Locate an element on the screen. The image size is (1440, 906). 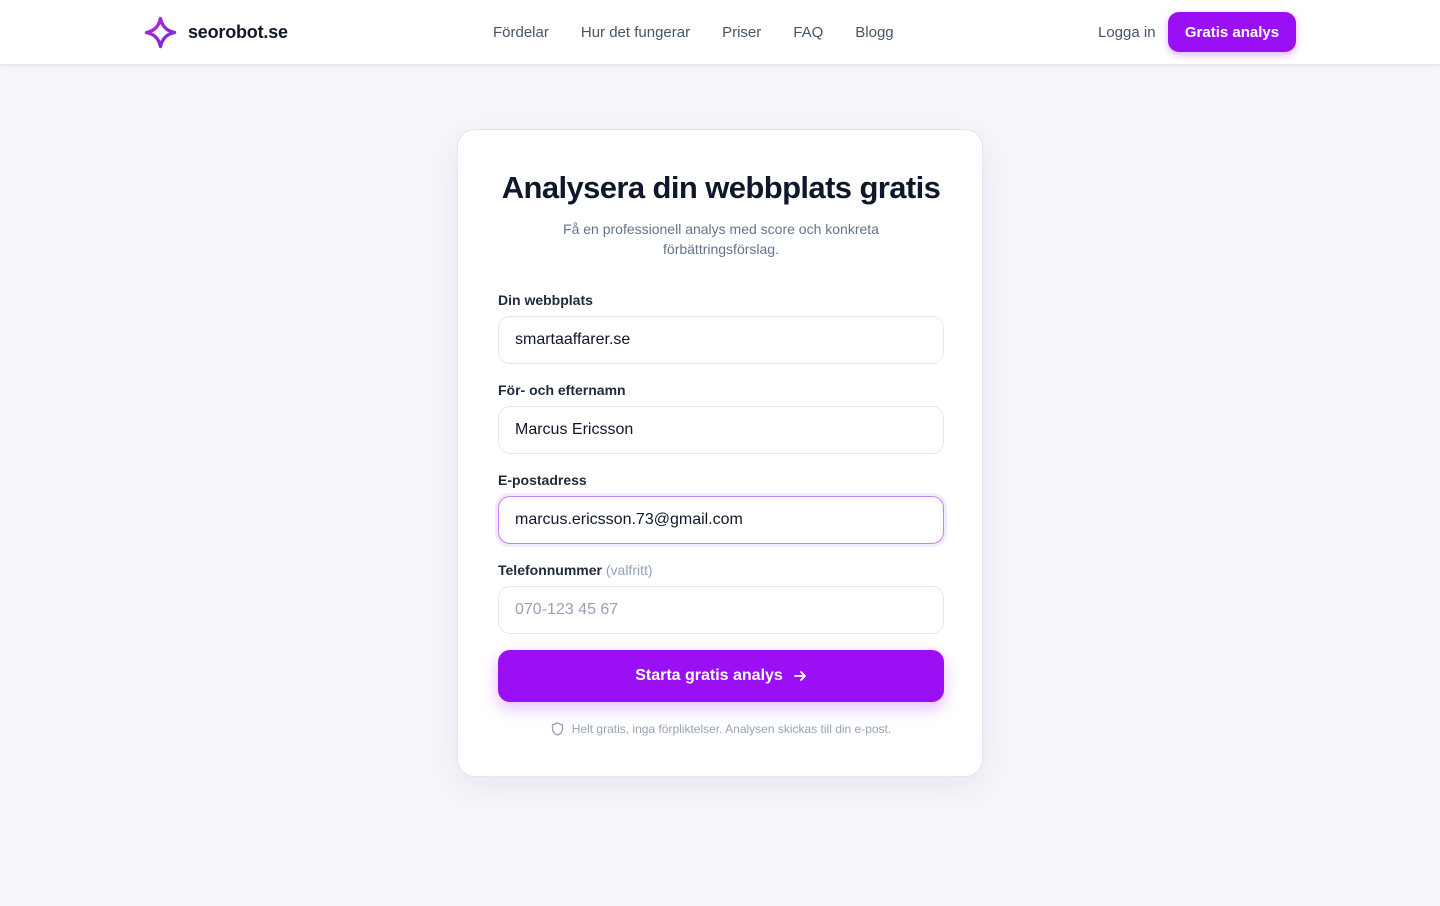
brand-logo-link: seorobot.se is located at coordinates (216, 32).